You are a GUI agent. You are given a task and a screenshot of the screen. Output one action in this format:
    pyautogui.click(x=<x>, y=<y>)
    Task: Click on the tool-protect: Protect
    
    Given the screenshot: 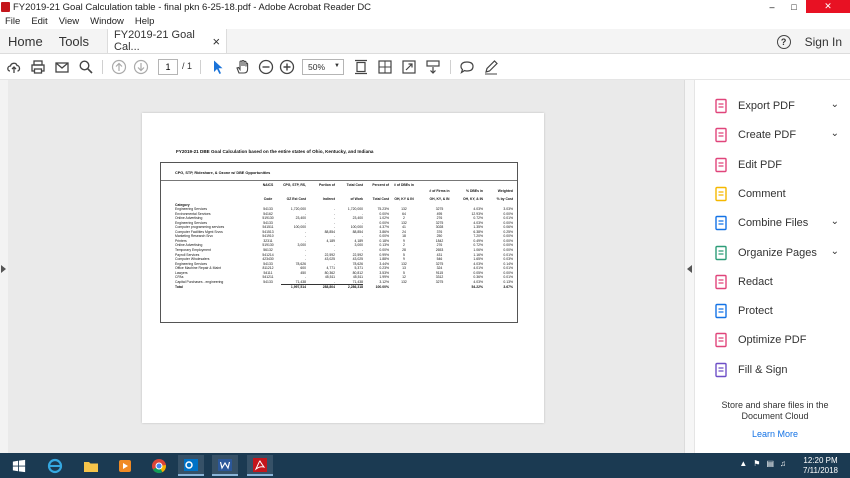 What is the action you would take?
    pyautogui.click(x=779, y=311)
    